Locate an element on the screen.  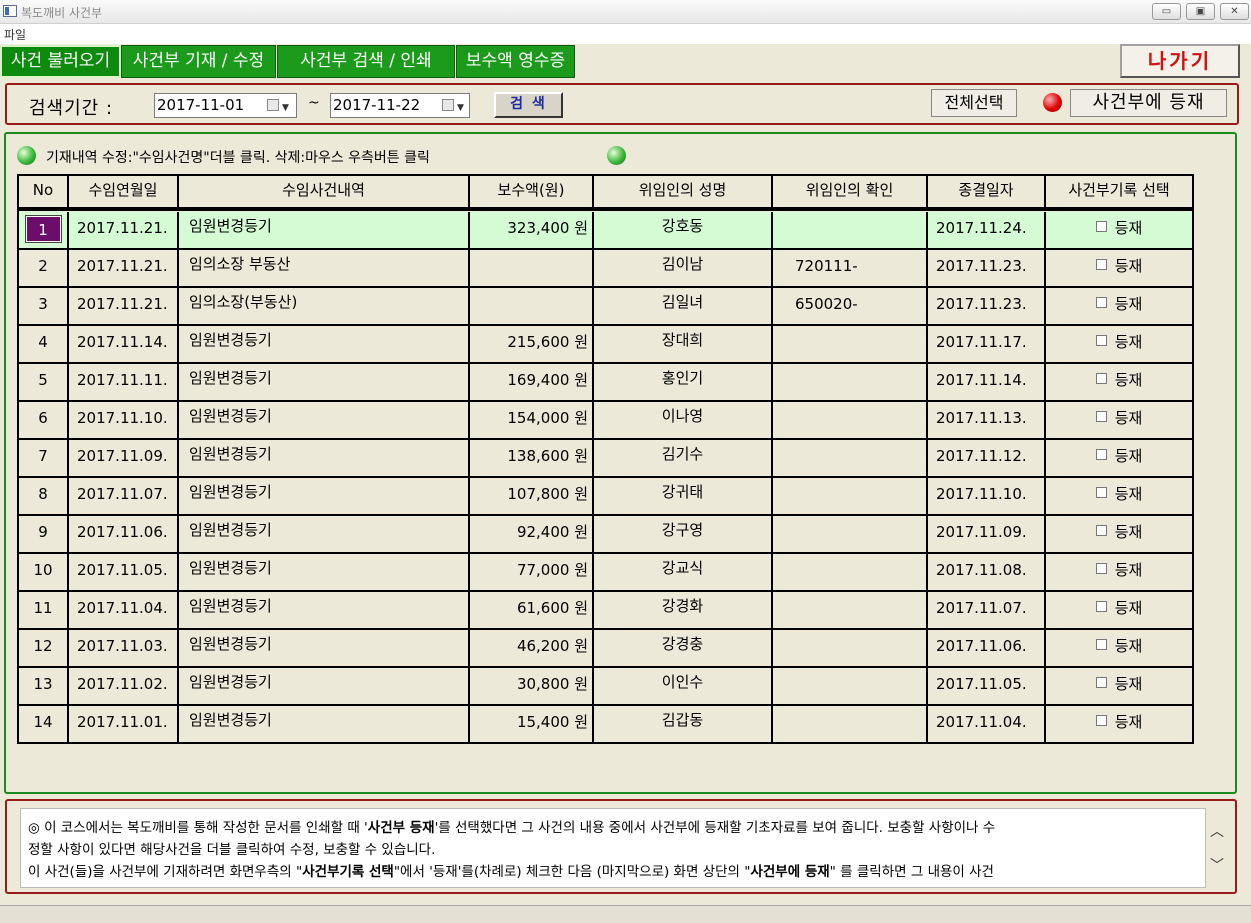
cell-close-date: 2017.11.12. is located at coordinates (987, 458).